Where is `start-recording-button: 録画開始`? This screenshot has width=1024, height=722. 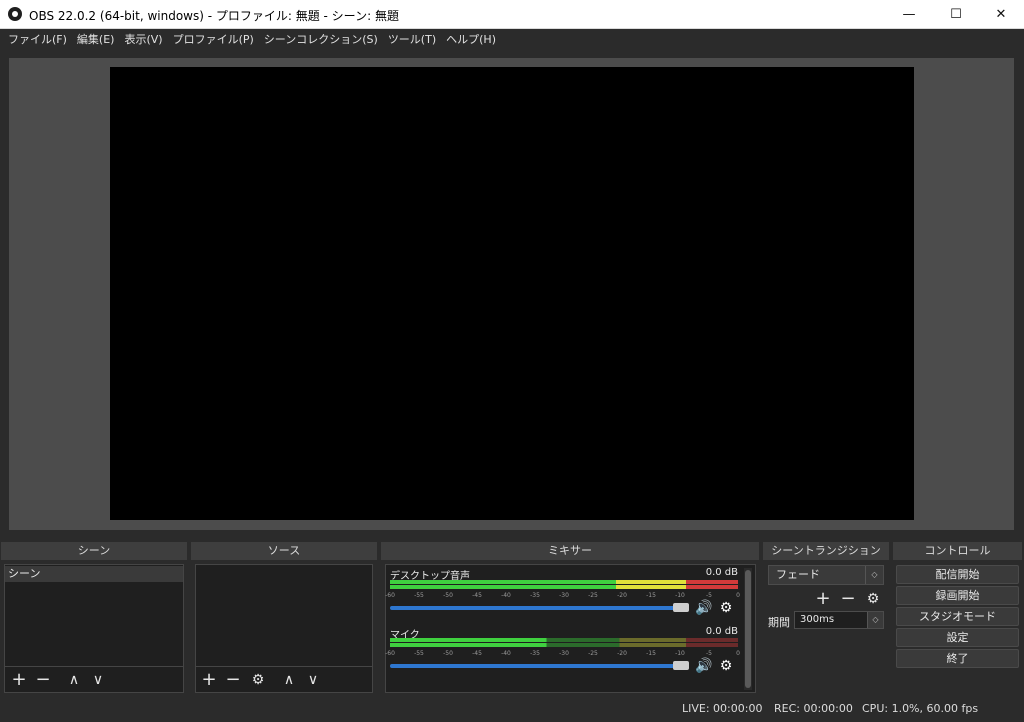
start-recording-button: 録画開始 is located at coordinates (957, 595).